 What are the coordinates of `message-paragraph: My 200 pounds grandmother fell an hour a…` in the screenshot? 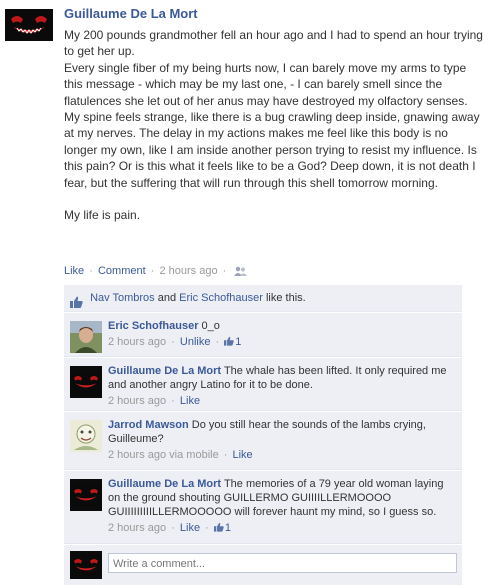 It's located at (273, 43).